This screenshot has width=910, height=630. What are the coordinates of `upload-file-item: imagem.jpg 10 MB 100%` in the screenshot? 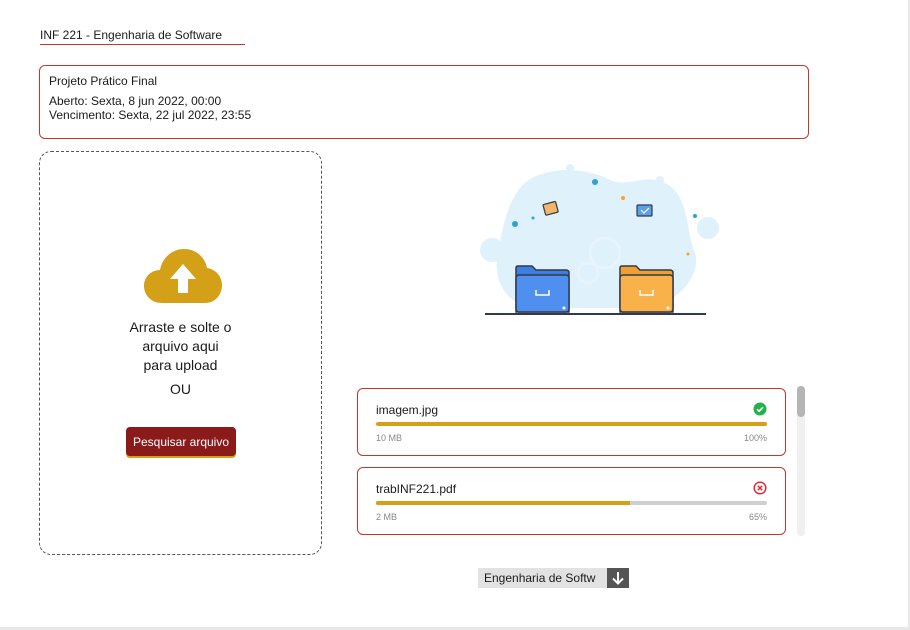 It's located at (571, 422).